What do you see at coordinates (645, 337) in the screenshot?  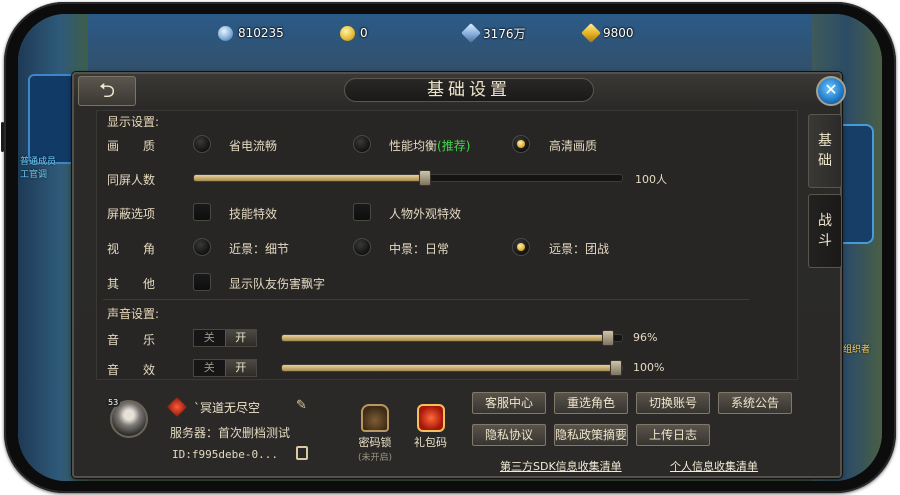 I see `music-value: 96%` at bounding box center [645, 337].